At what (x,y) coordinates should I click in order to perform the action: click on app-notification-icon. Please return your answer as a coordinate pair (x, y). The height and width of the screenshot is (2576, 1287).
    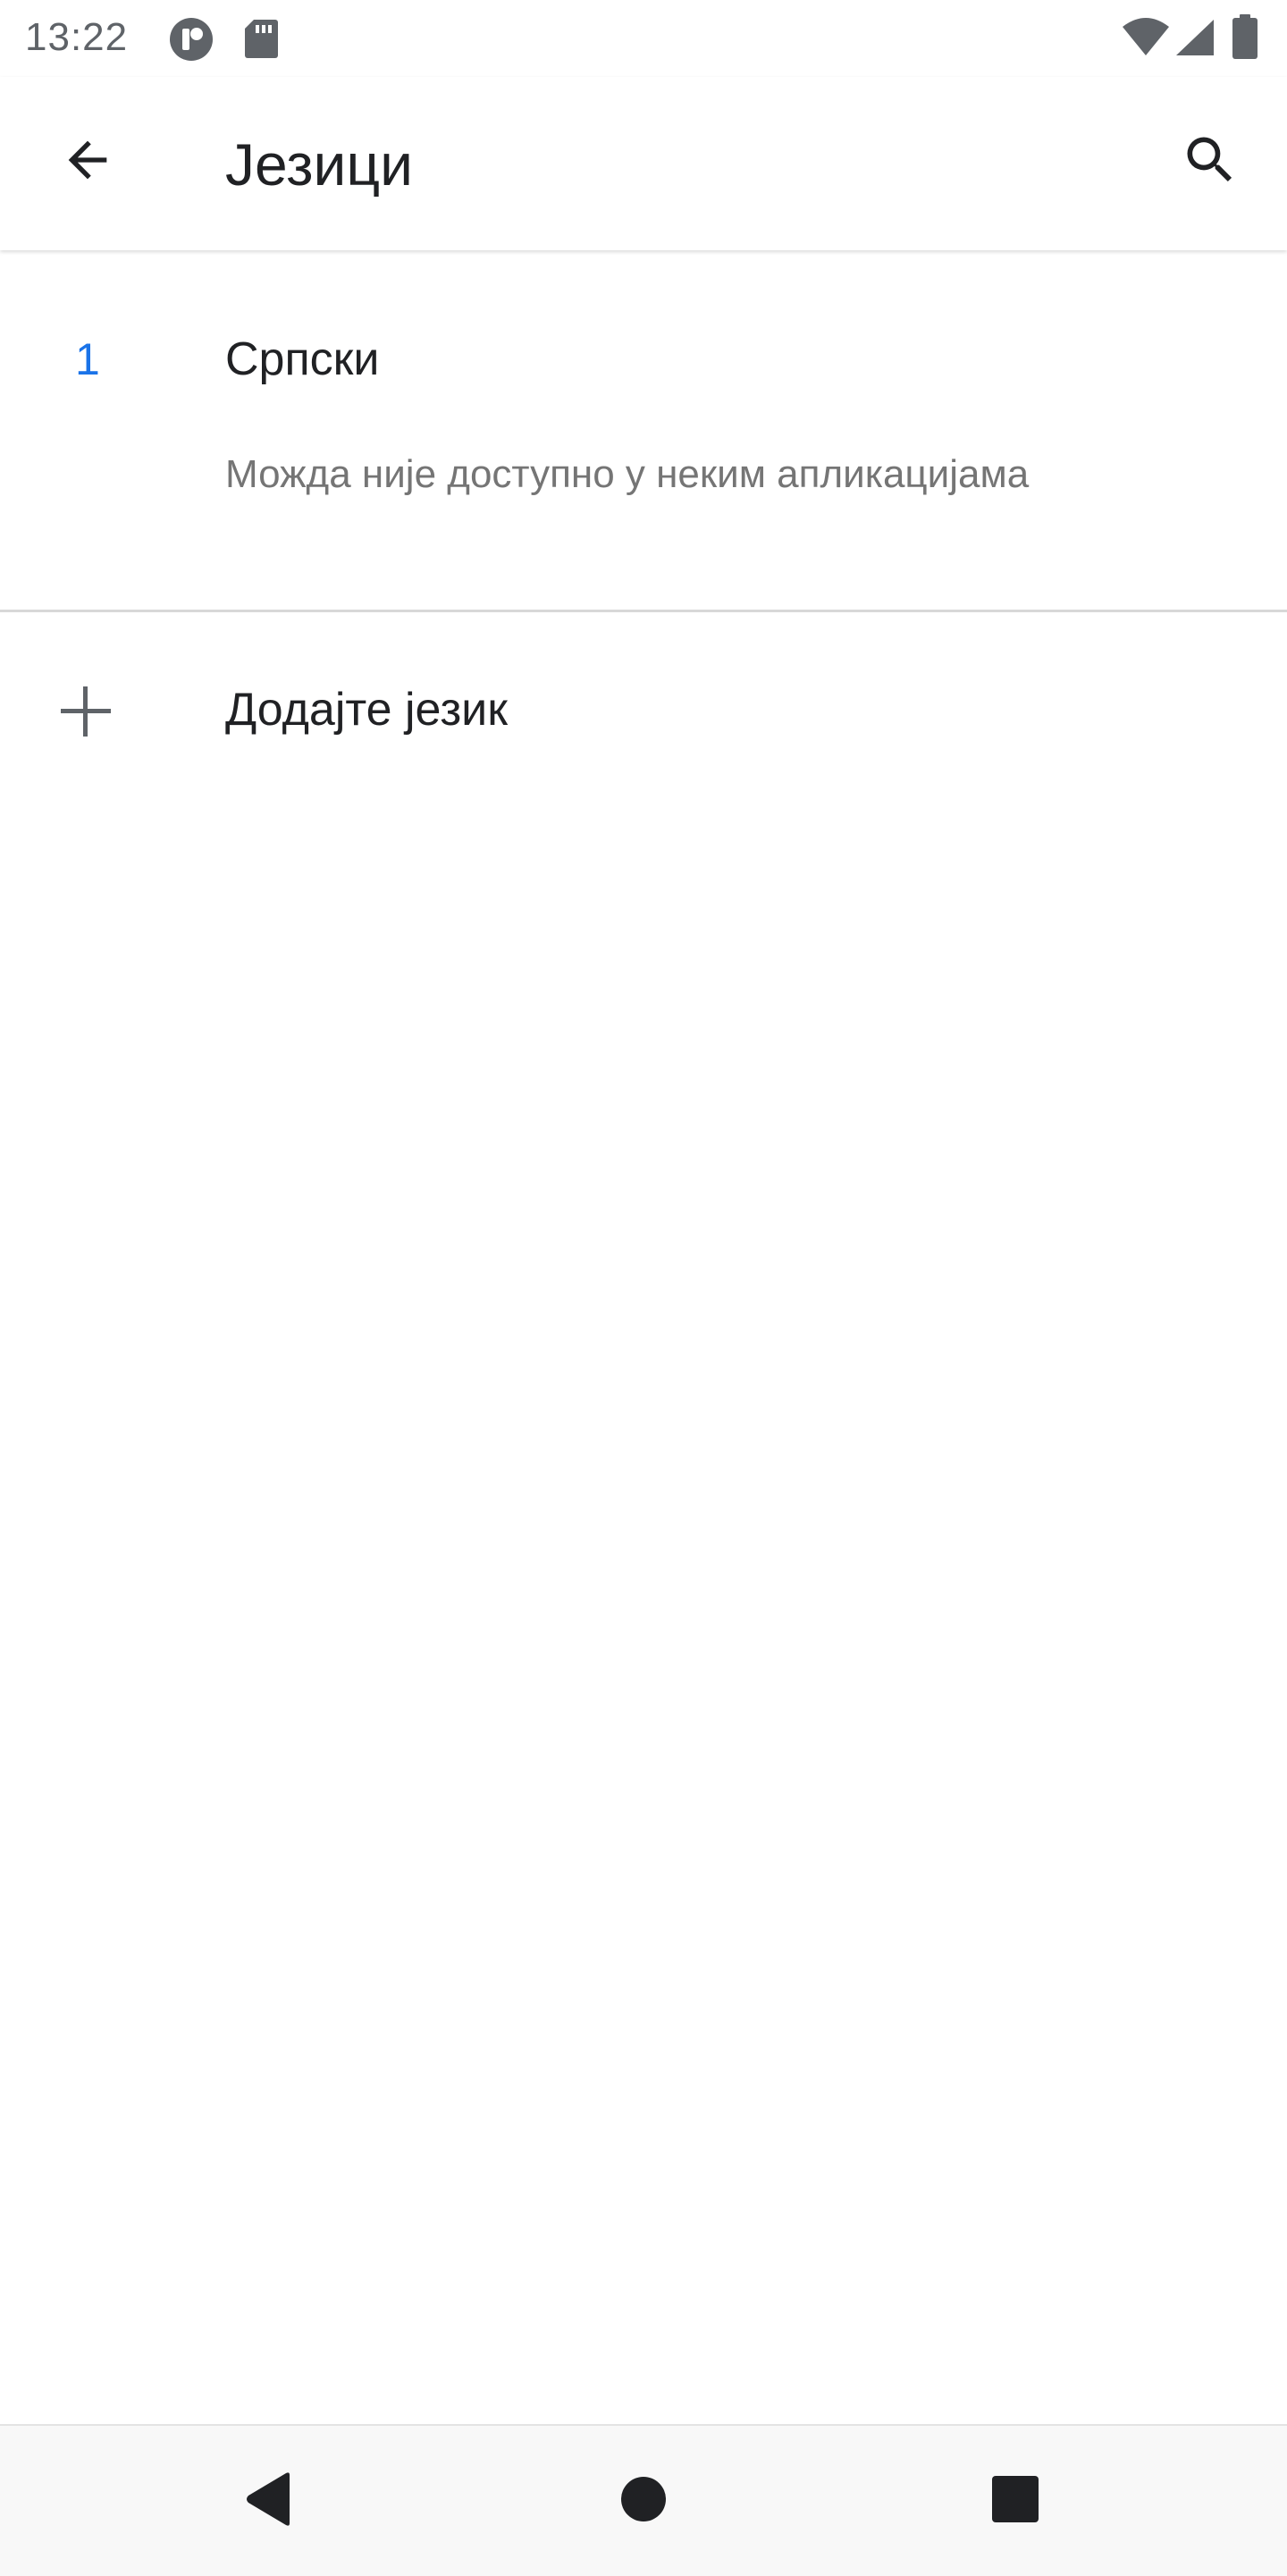
    Looking at the image, I should click on (191, 42).